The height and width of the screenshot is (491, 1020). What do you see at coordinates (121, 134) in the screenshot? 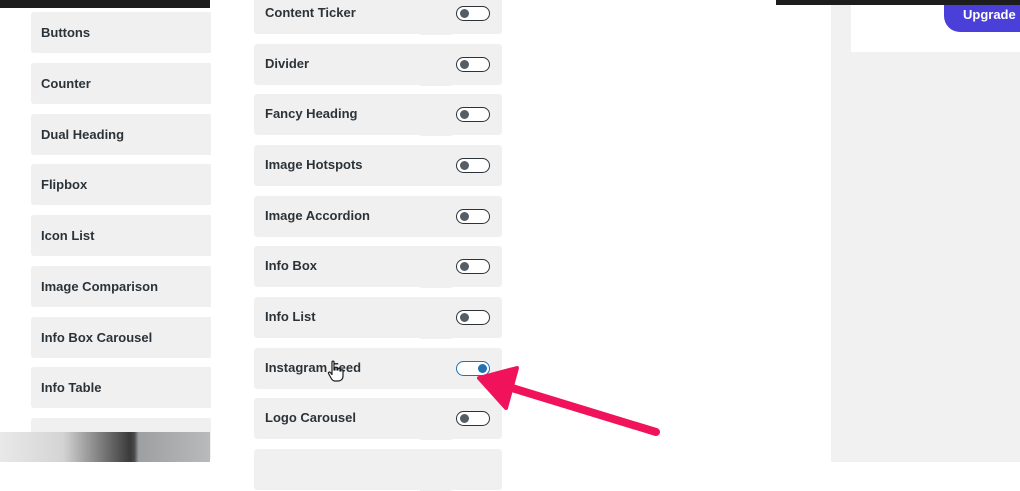
I see `widget-item-dual-heading: Dual Heading` at bounding box center [121, 134].